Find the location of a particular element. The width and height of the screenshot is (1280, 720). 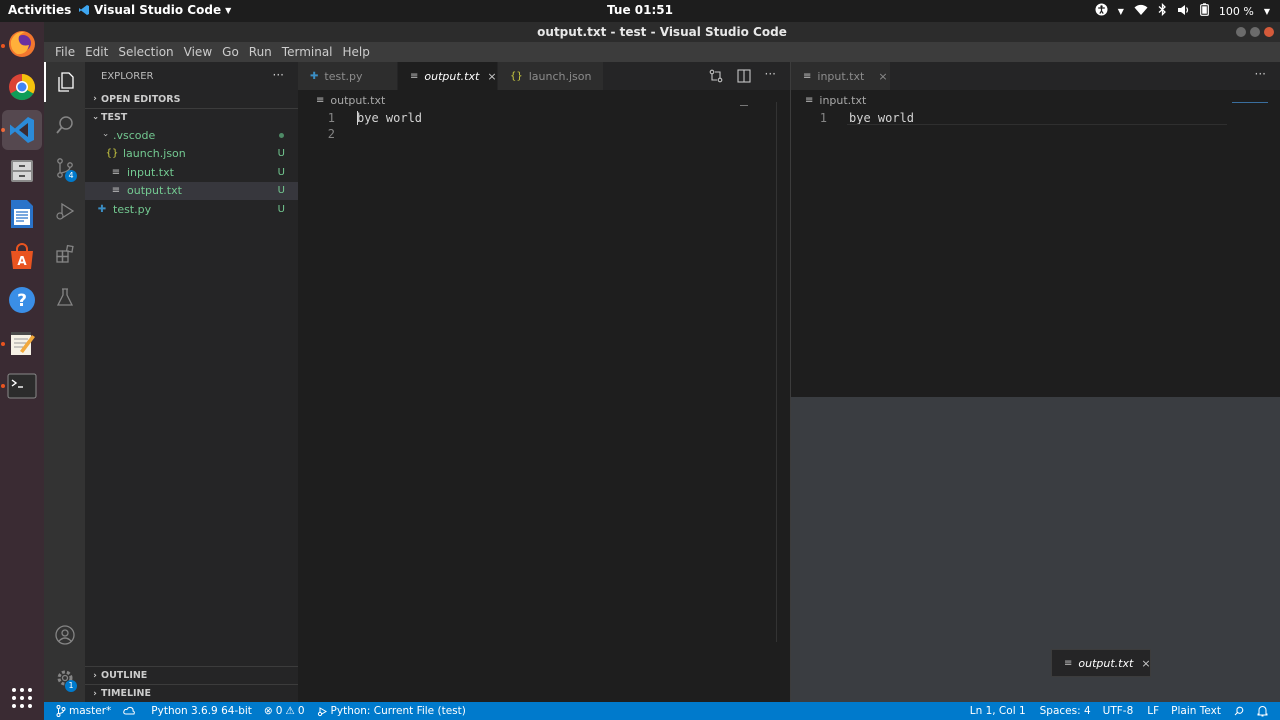

debug-icon is located at coordinates (322, 711).